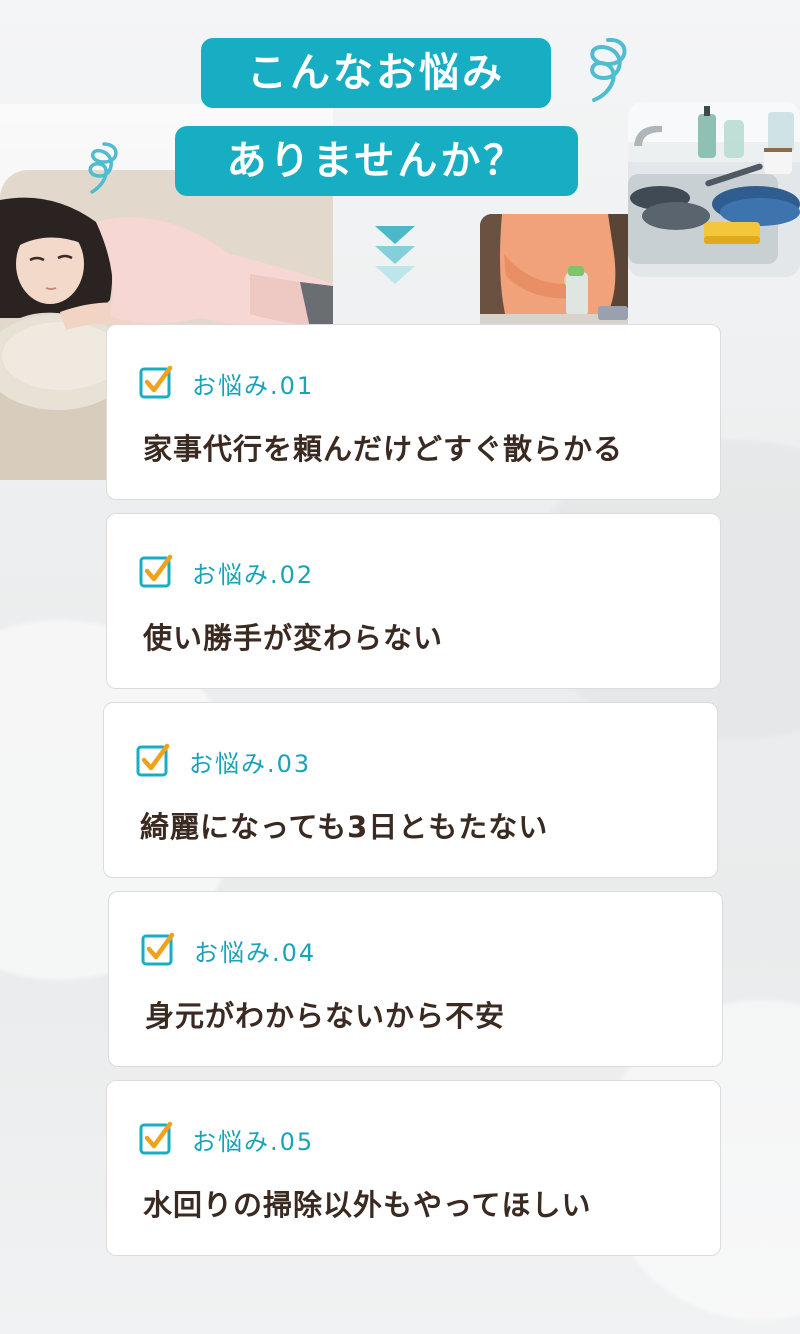 The height and width of the screenshot is (1334, 800). I want to click on worry-card: お悩み.04 身元がわからないから不安, so click(415, 979).